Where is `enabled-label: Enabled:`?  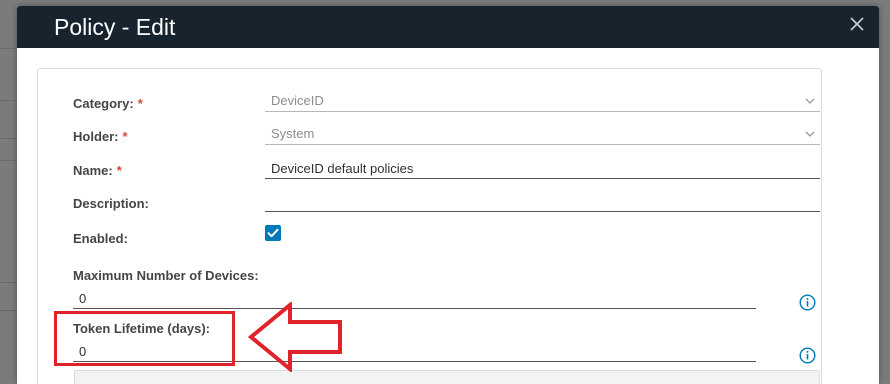 enabled-label: Enabled: is located at coordinates (100, 238).